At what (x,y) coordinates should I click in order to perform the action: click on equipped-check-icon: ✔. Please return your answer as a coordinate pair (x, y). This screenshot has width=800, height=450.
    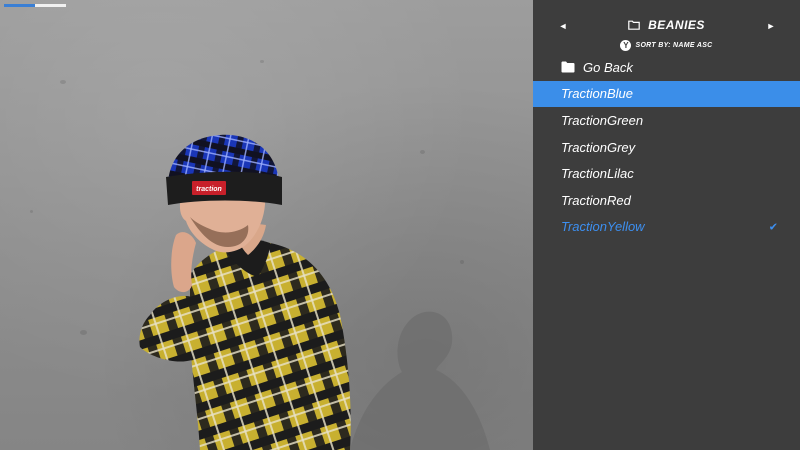
    Looking at the image, I should click on (773, 227).